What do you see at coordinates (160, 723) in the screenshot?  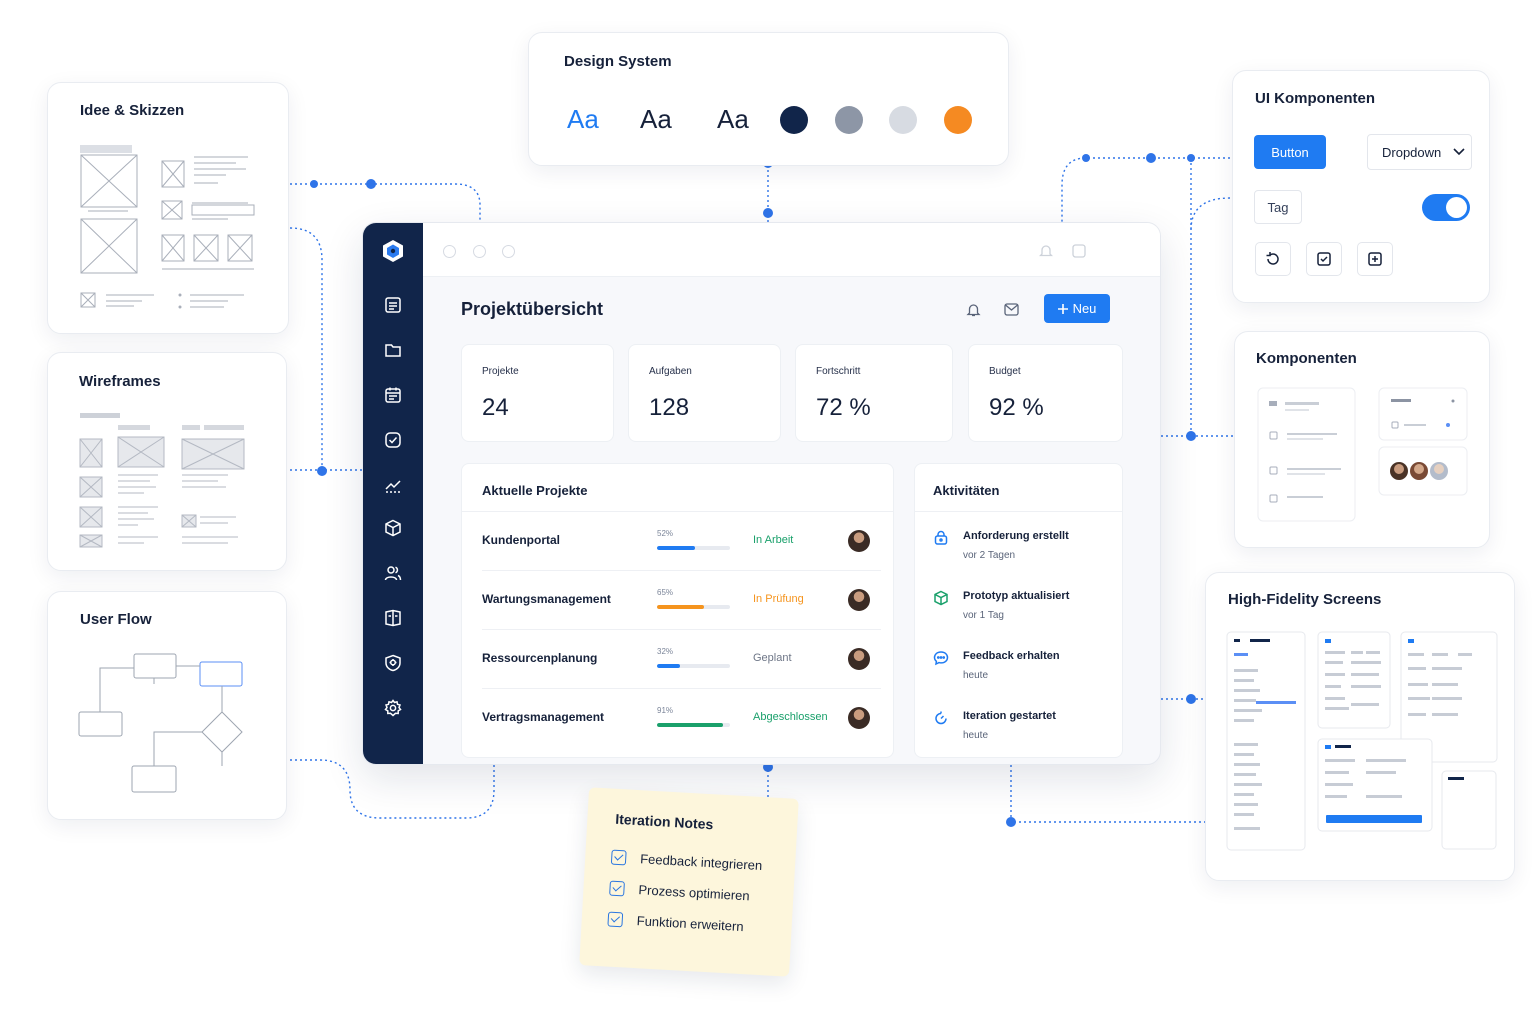 I see `user-flow-diagram` at bounding box center [160, 723].